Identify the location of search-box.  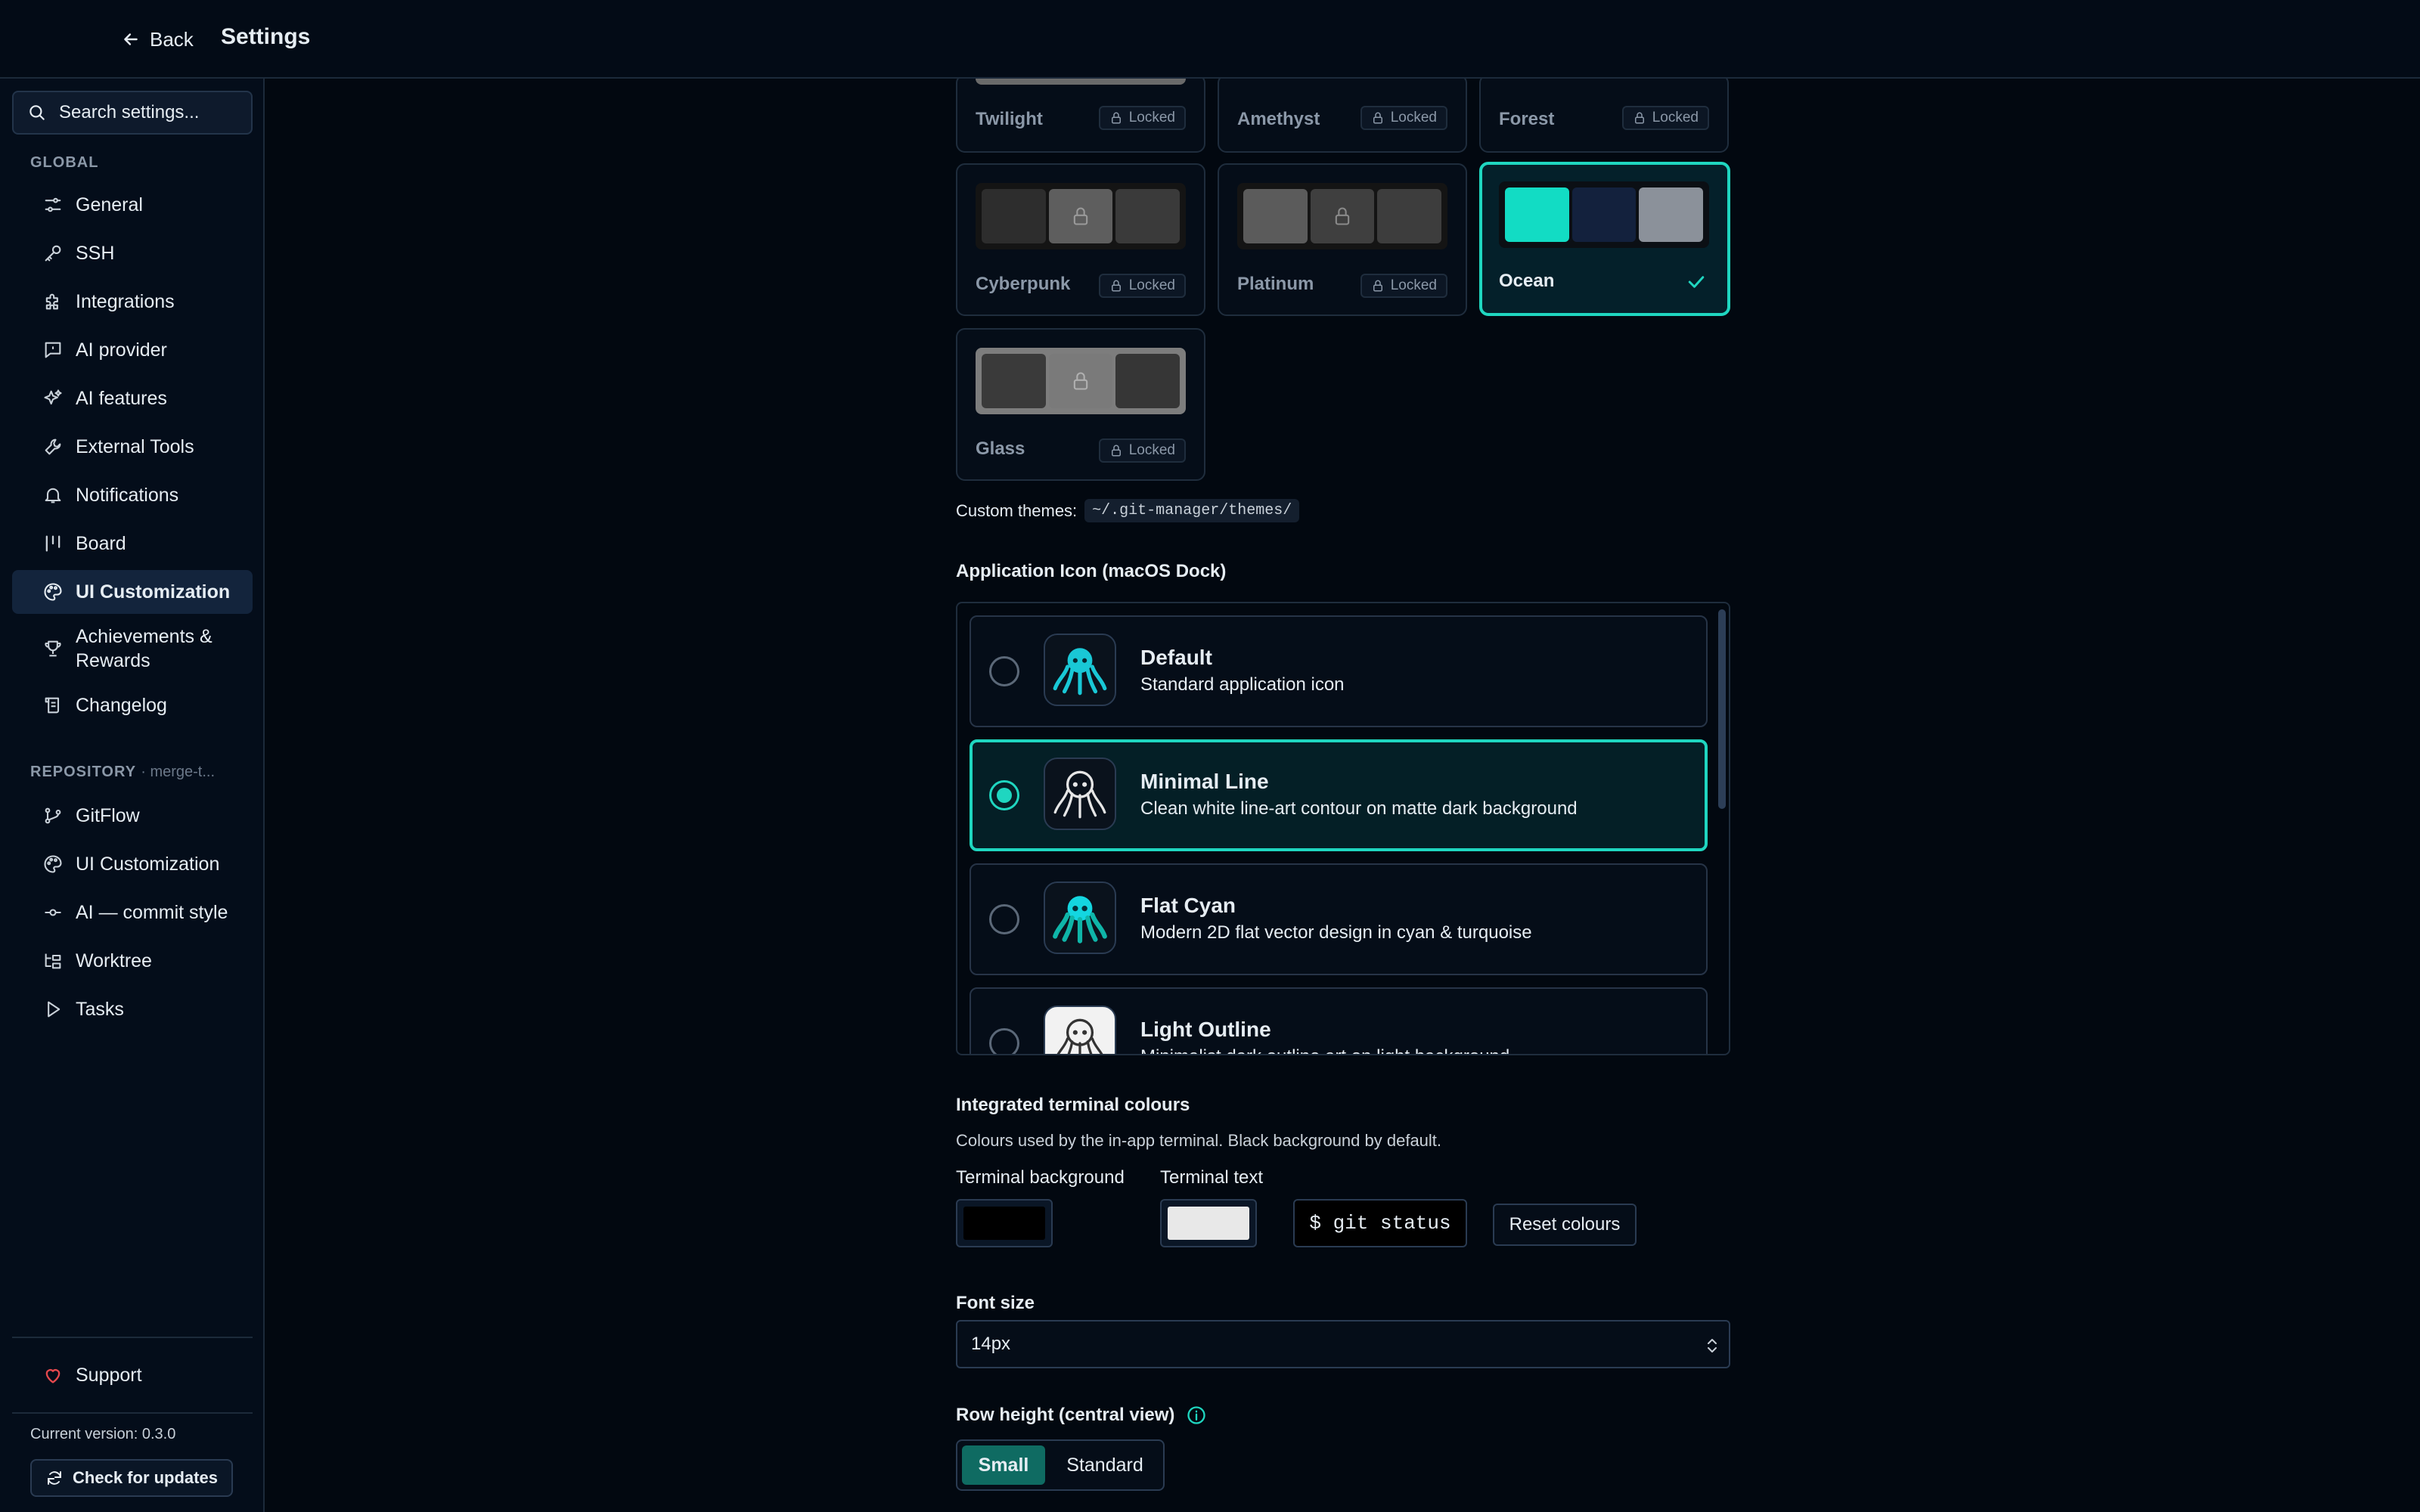
(132, 113).